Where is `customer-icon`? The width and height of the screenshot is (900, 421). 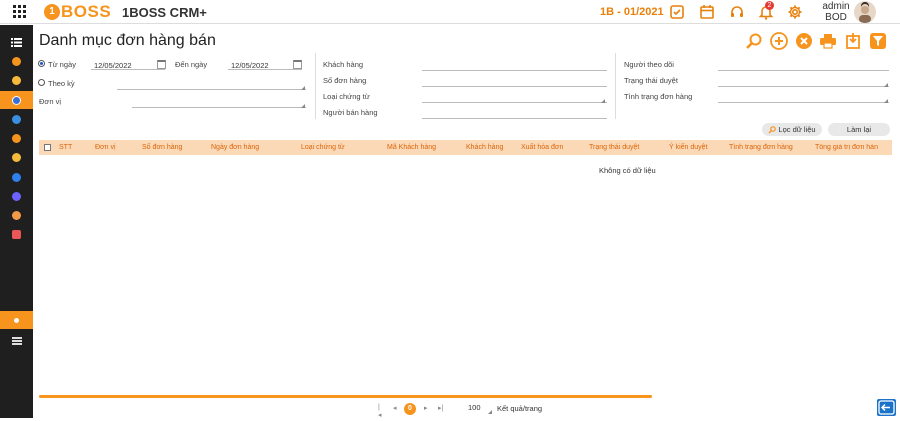
customer-icon is located at coordinates (16, 80).